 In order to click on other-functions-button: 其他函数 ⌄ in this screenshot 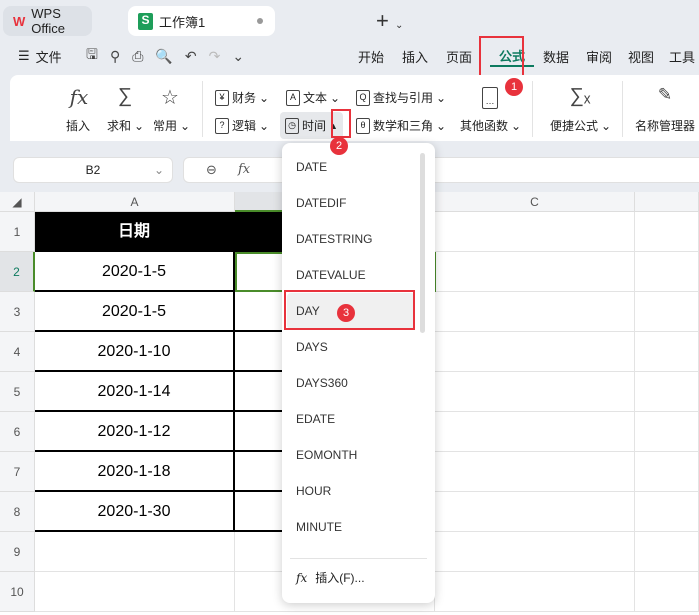, I will do `click(490, 125)`.